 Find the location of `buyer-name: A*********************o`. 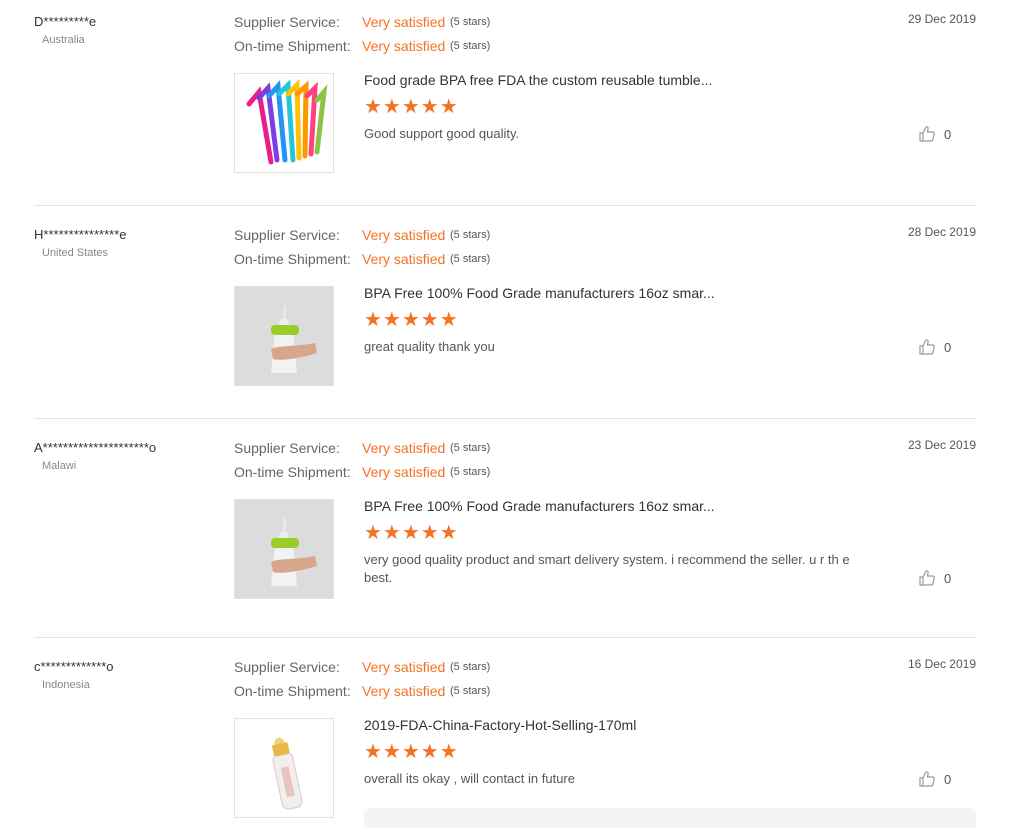

buyer-name: A*********************o is located at coordinates (95, 447).